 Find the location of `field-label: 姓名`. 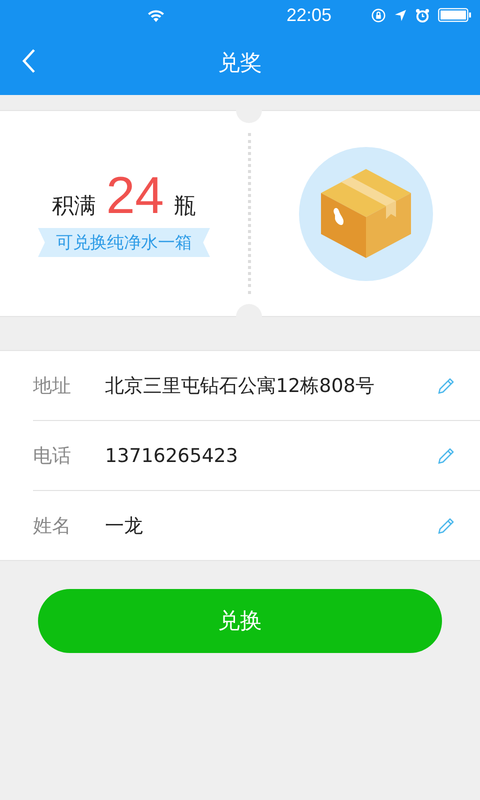

field-label: 姓名 is located at coordinates (52, 526).